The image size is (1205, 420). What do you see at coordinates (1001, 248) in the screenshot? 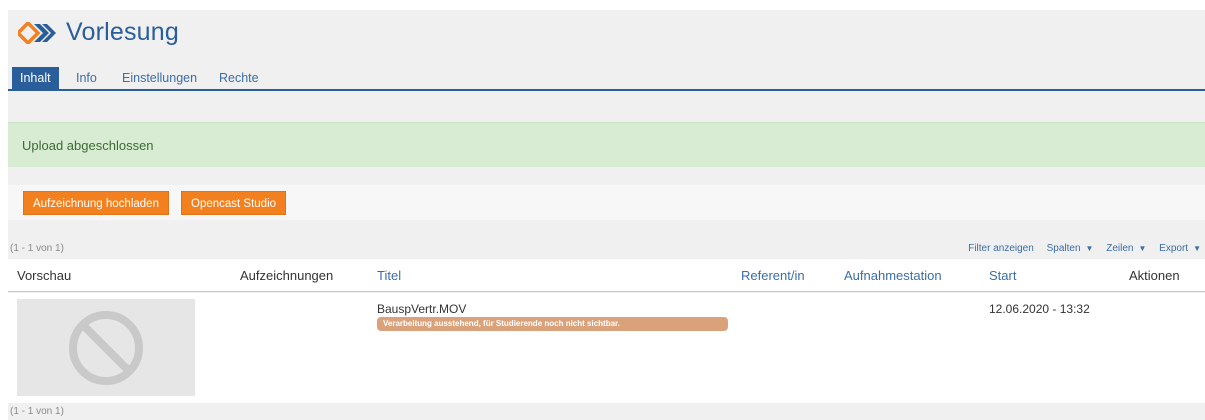
I see `filter-toggle-link: Filter anzeigen` at bounding box center [1001, 248].